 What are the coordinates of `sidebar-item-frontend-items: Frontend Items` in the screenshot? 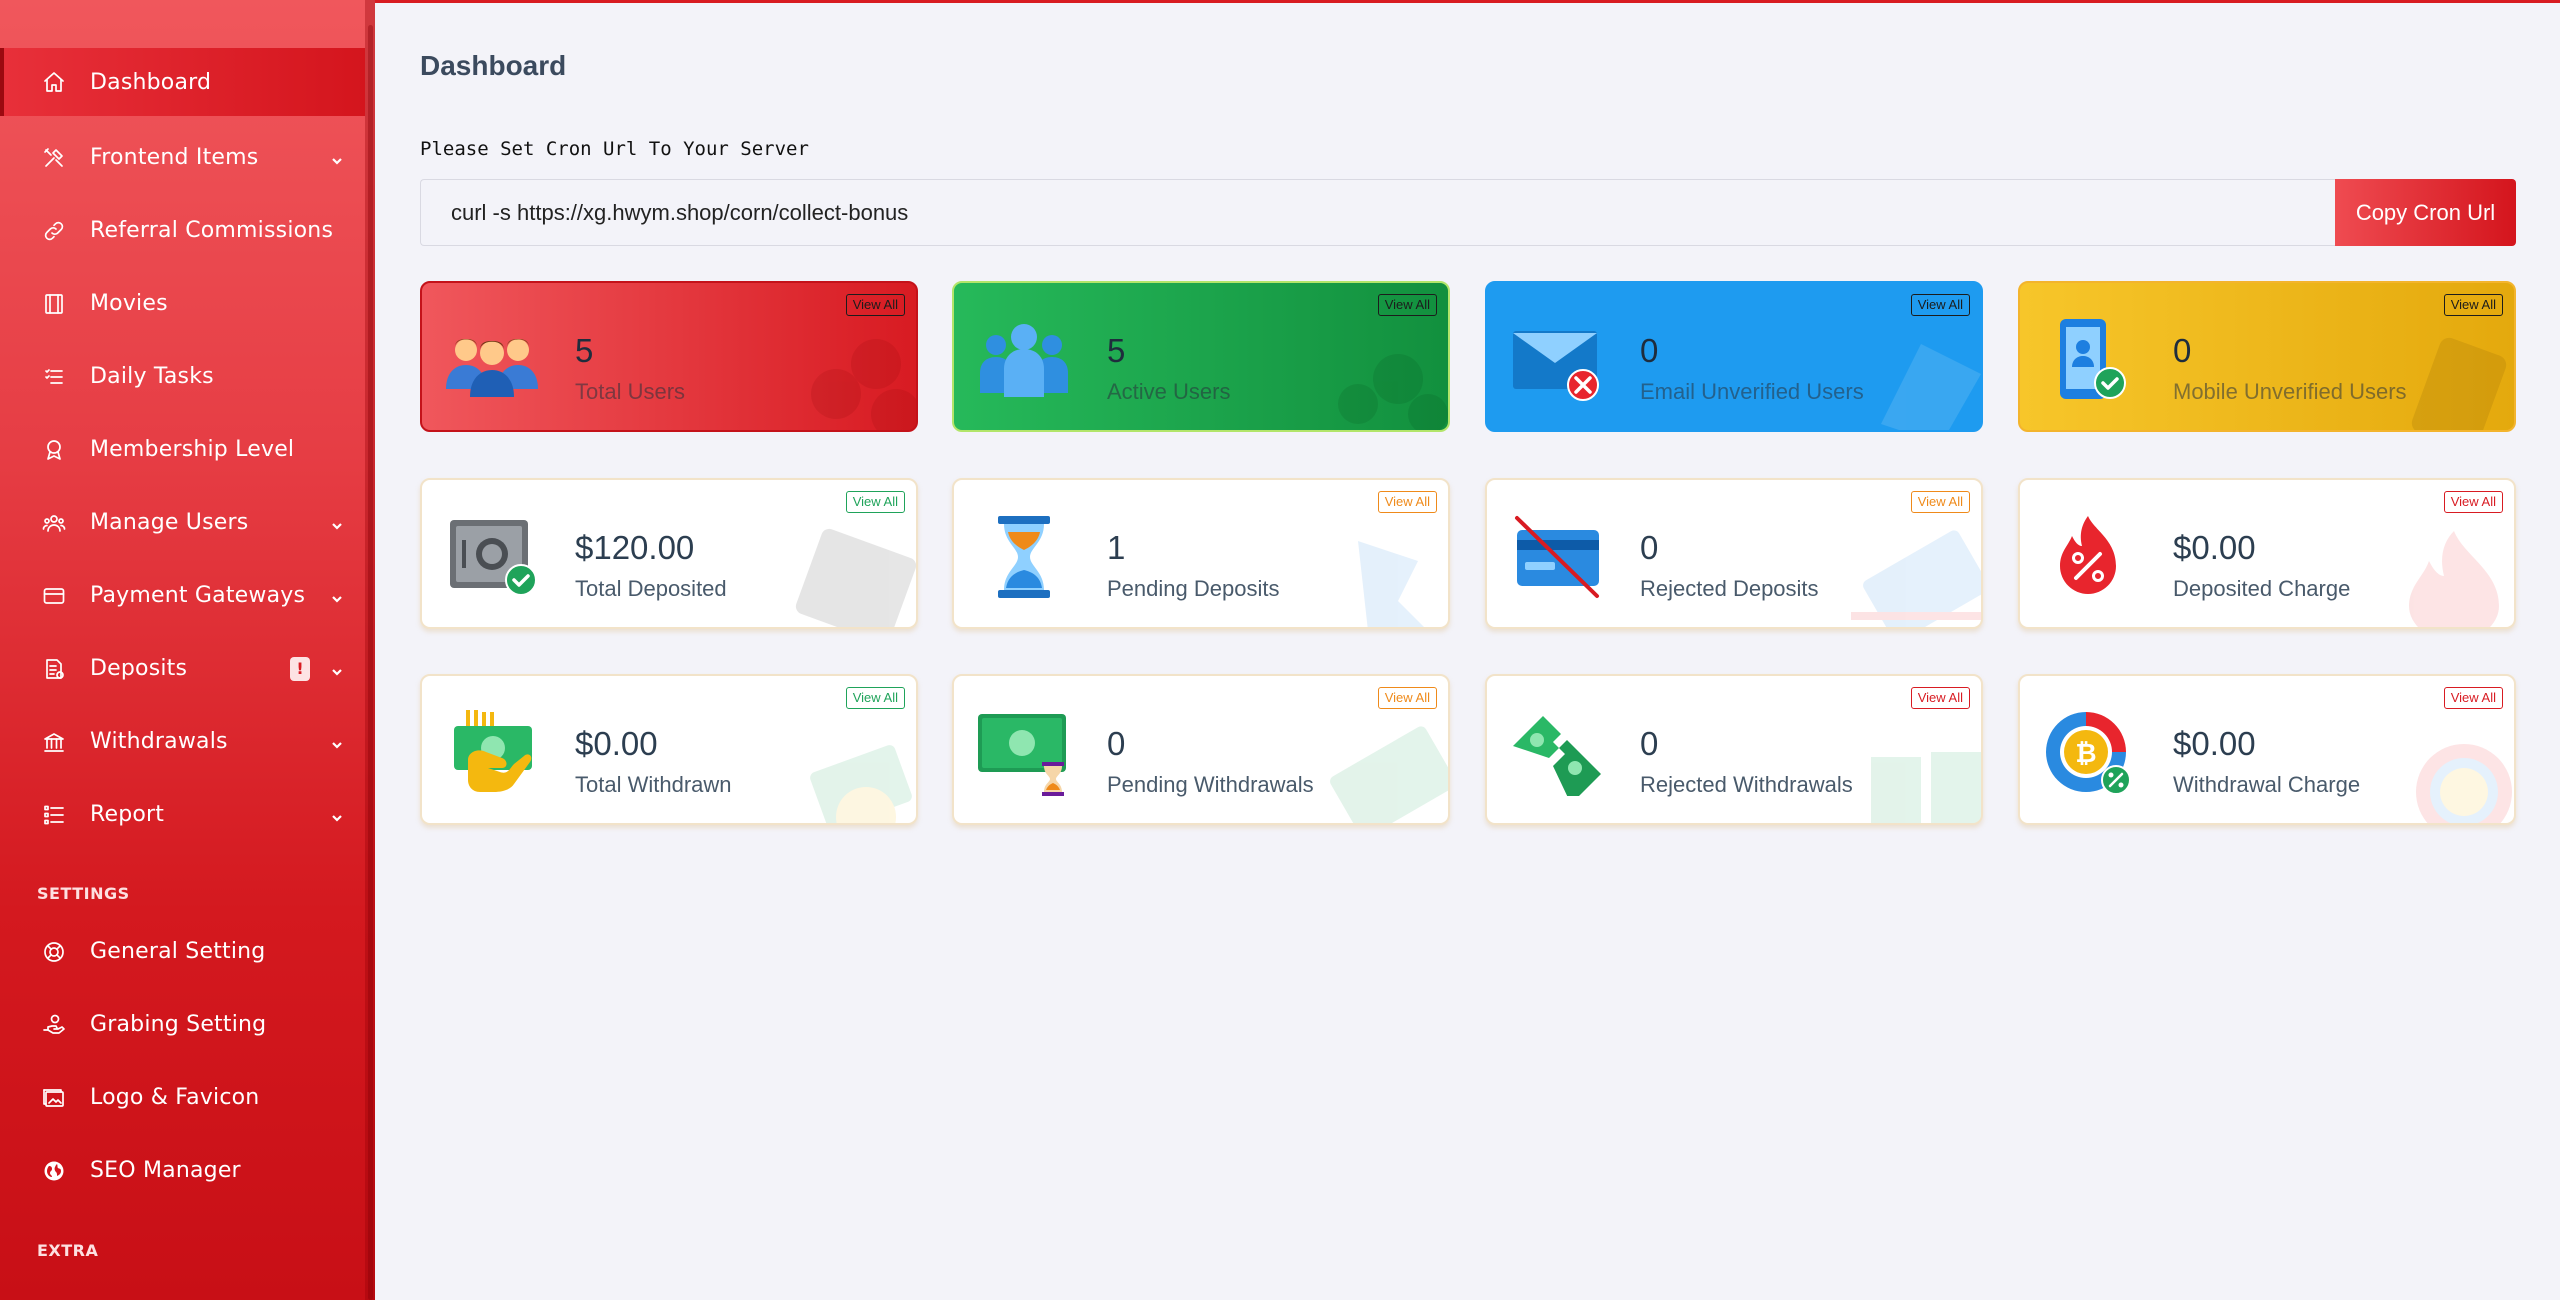 It's located at (182, 157).